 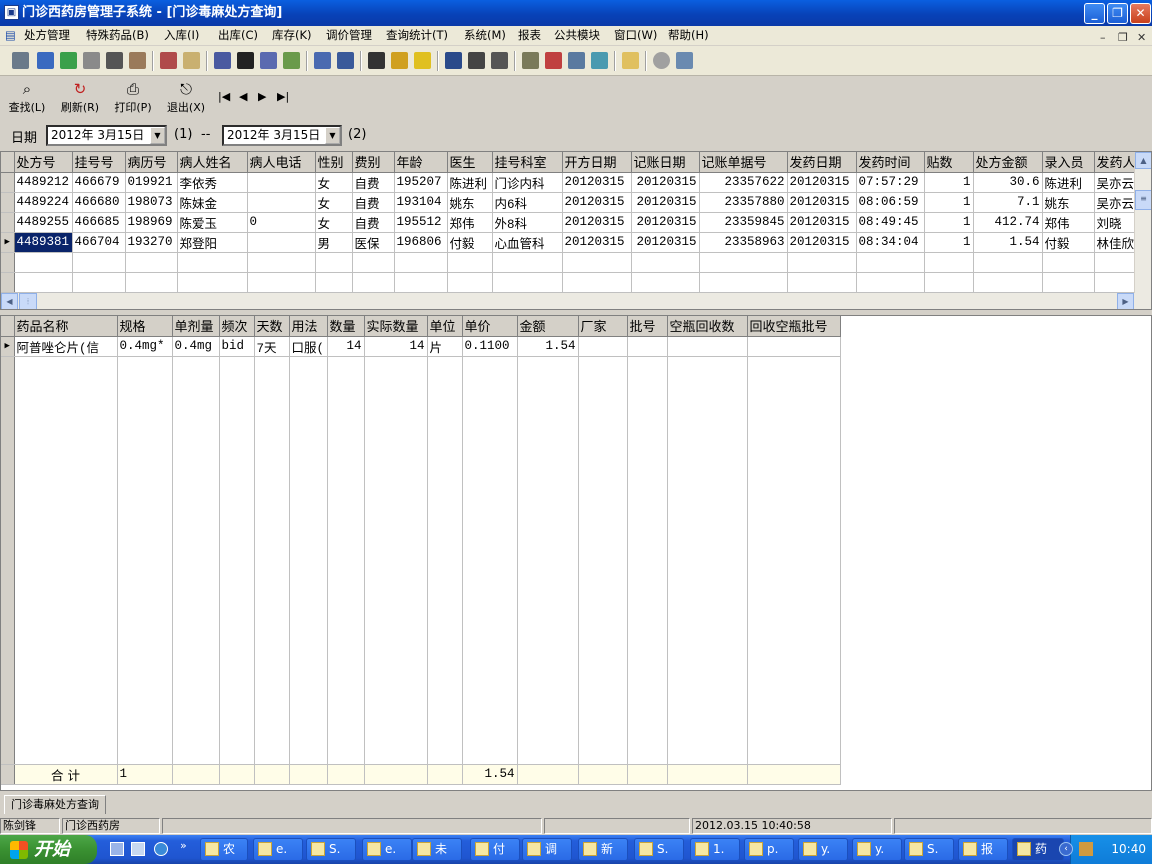 I want to click on table-cell: 08:06:59, so click(x=890, y=202).